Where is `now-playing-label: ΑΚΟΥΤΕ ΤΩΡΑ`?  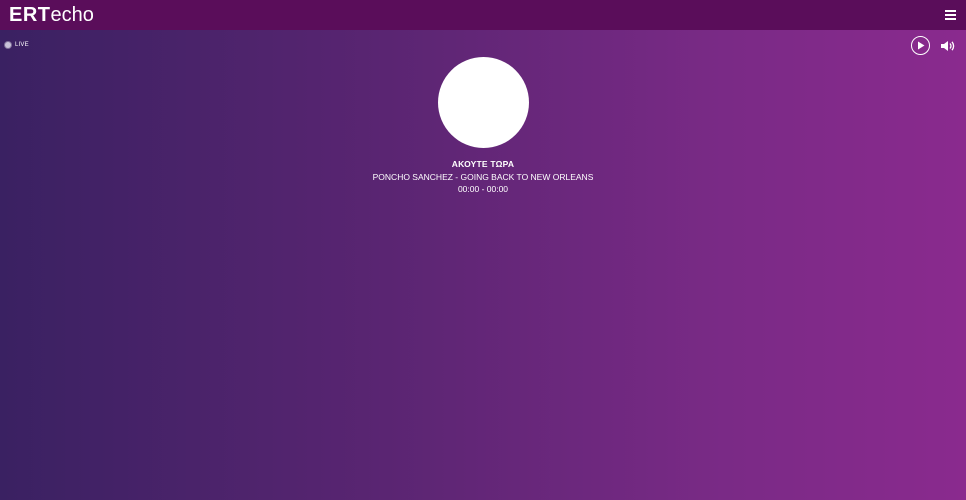 now-playing-label: ΑΚΟΥΤΕ ΤΩΡΑ is located at coordinates (483, 164).